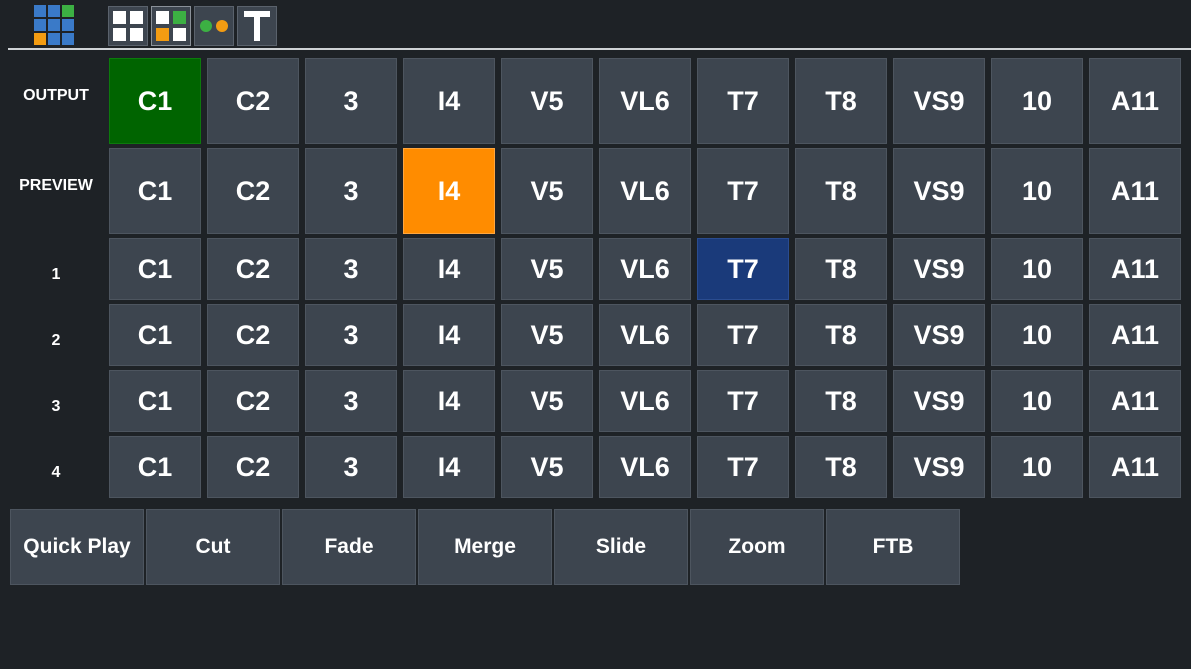  What do you see at coordinates (449, 191) in the screenshot?
I see `source-tile-r1-i4: I4` at bounding box center [449, 191].